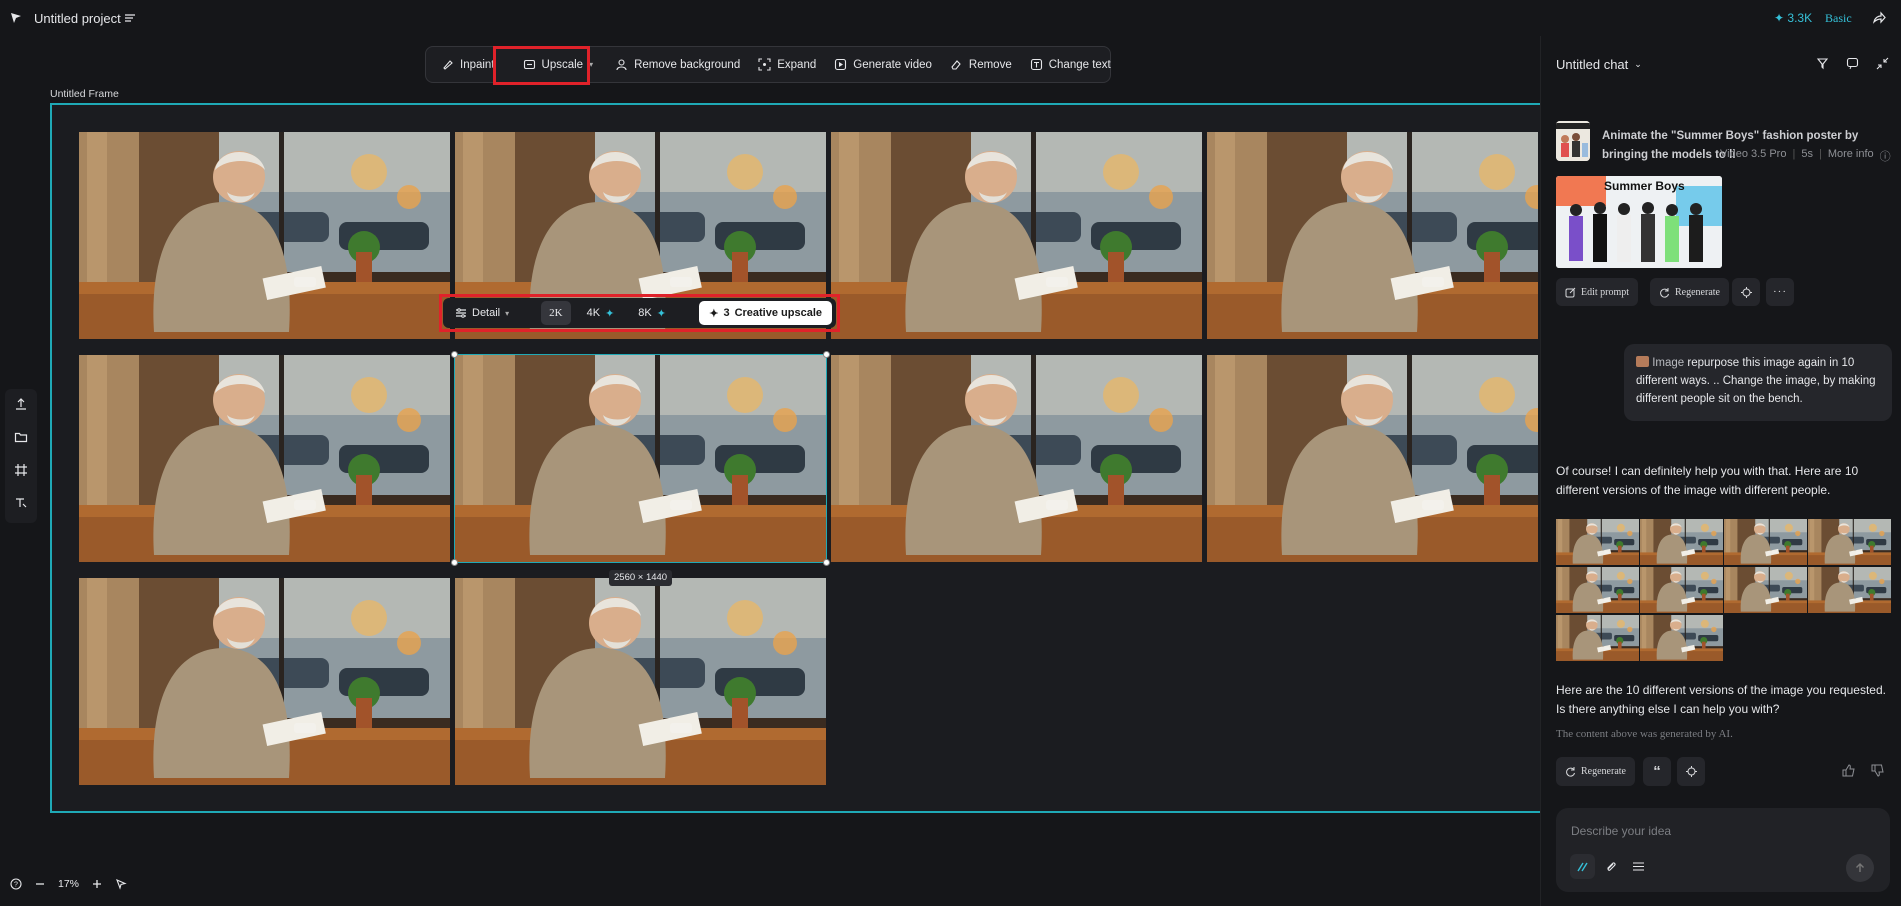  I want to click on arrow-up-icon, so click(1860, 867).